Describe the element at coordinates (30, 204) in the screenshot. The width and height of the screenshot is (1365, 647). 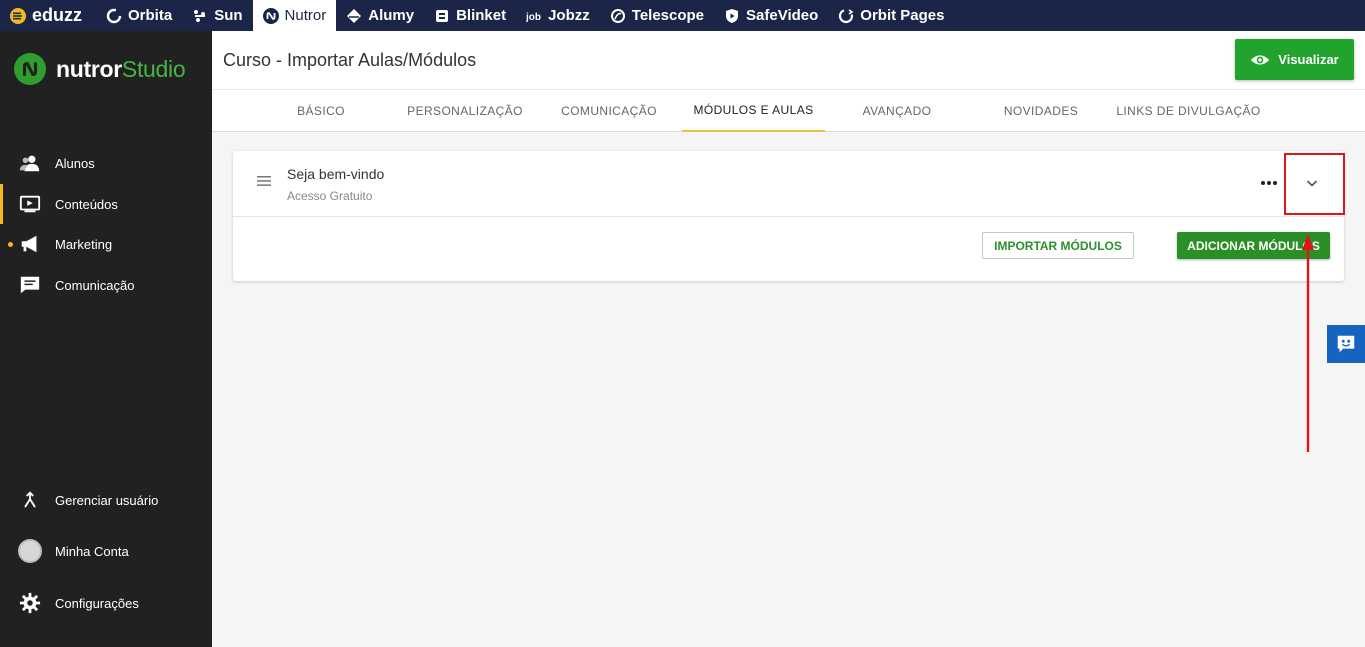
I see `content-icon` at that location.